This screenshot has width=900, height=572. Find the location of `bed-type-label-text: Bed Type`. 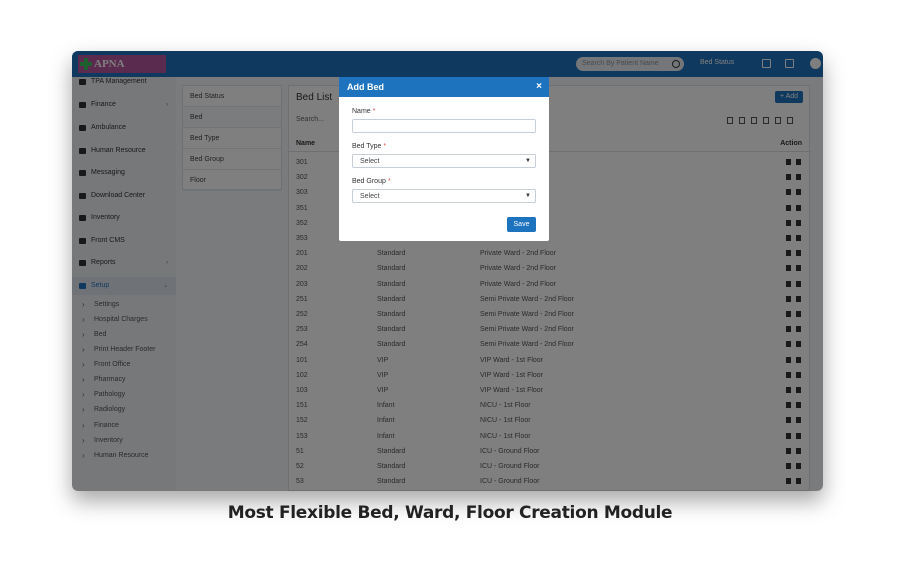

bed-type-label-text: Bed Type is located at coordinates (367, 146).